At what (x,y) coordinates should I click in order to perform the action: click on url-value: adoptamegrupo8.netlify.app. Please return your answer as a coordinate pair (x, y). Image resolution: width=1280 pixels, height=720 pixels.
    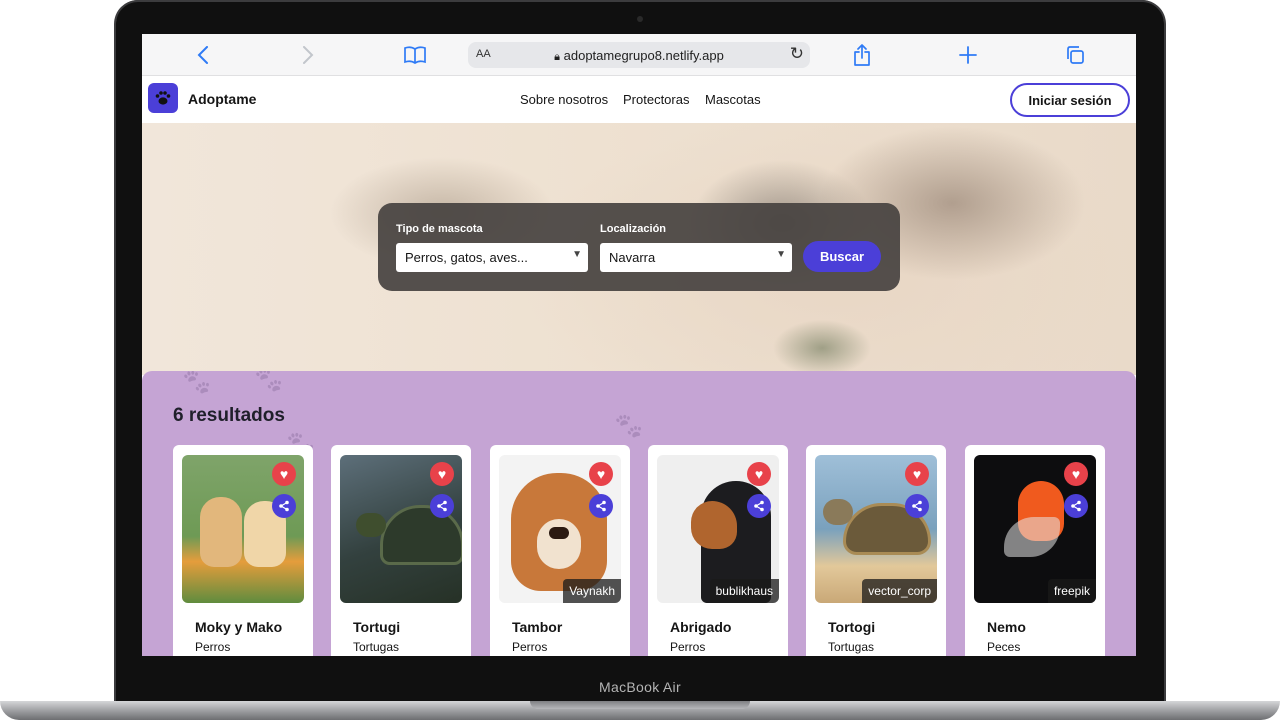
    Looking at the image, I should click on (643, 55).